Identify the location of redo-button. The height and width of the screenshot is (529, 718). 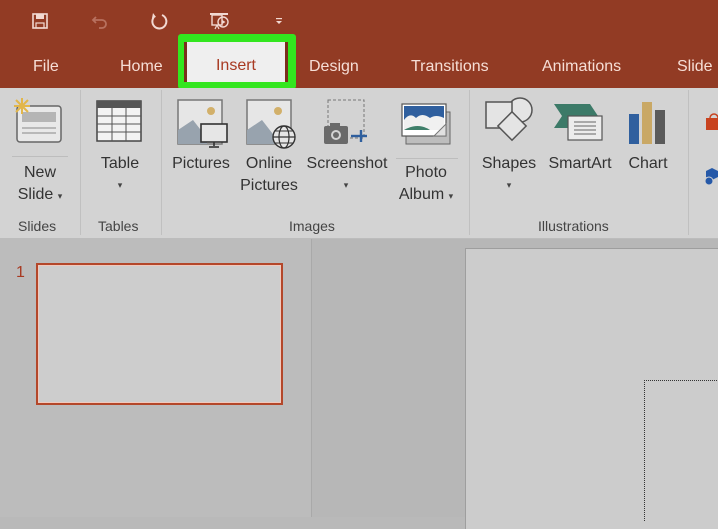
(159, 21).